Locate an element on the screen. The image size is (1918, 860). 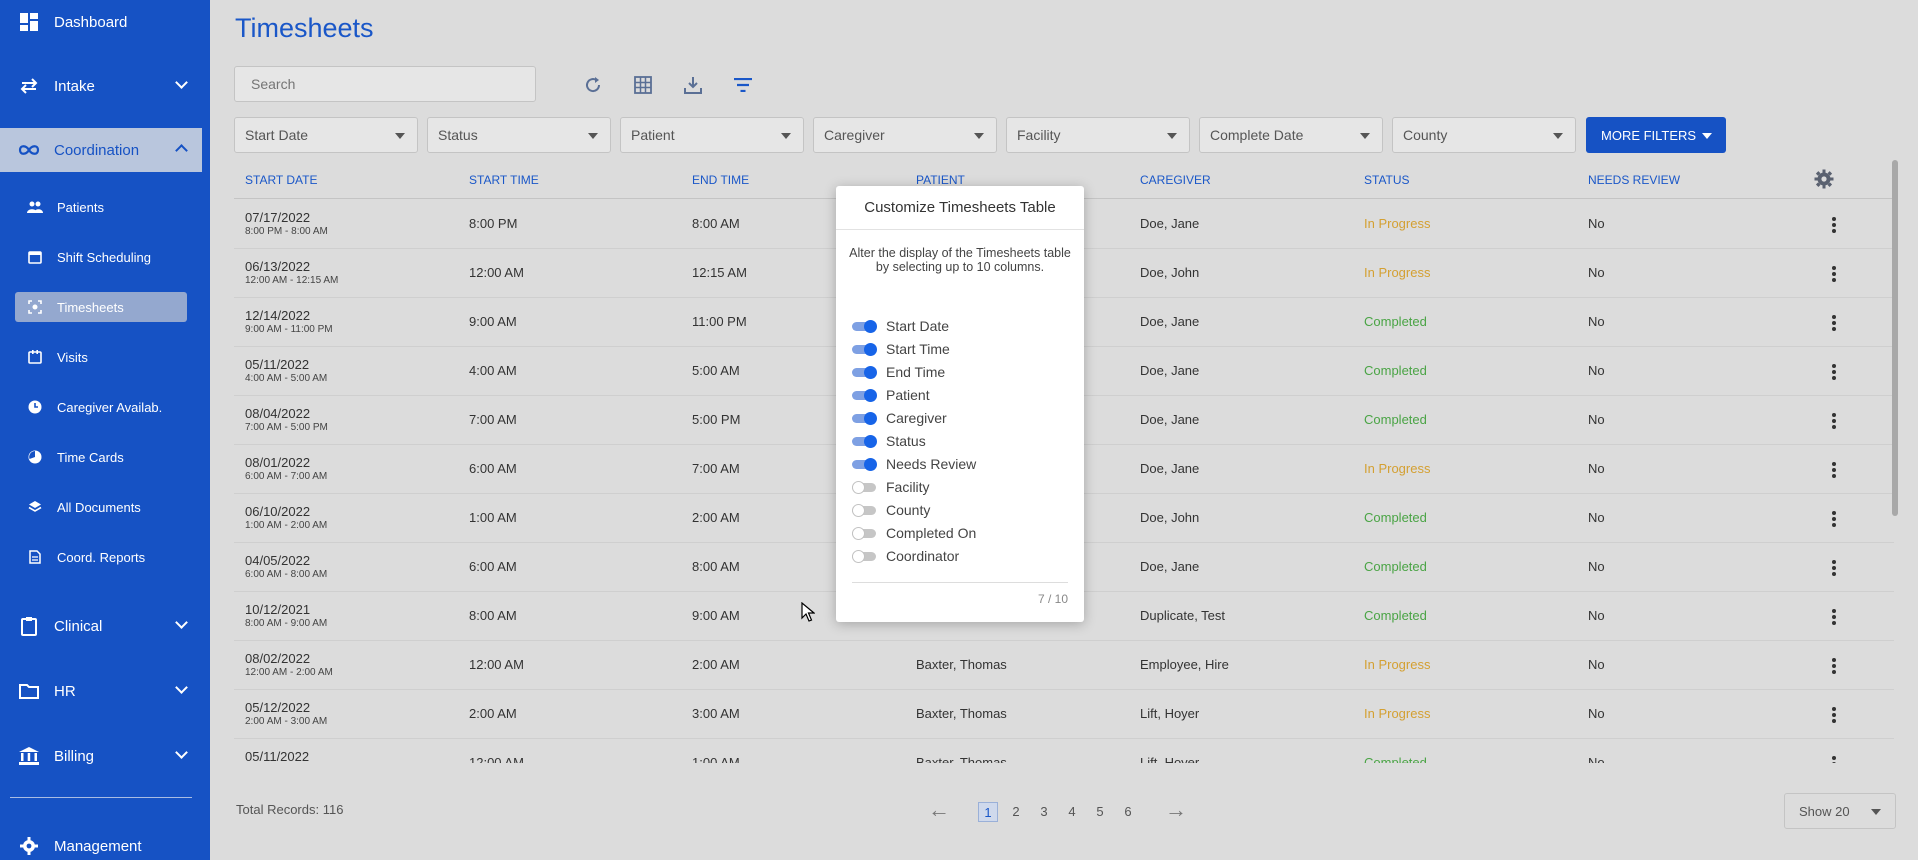
filter-complete-date: Complete Date is located at coordinates (1291, 135).